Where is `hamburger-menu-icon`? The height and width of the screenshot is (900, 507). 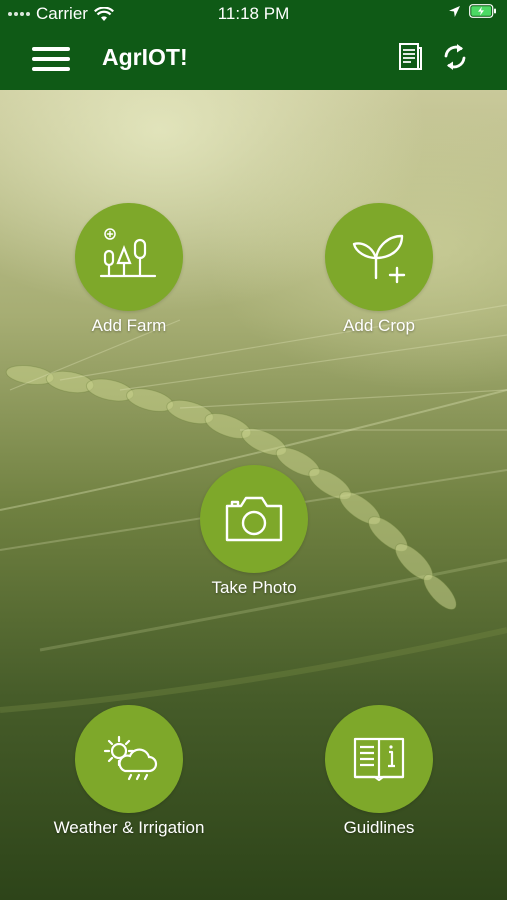
hamburger-menu-icon is located at coordinates (51, 59).